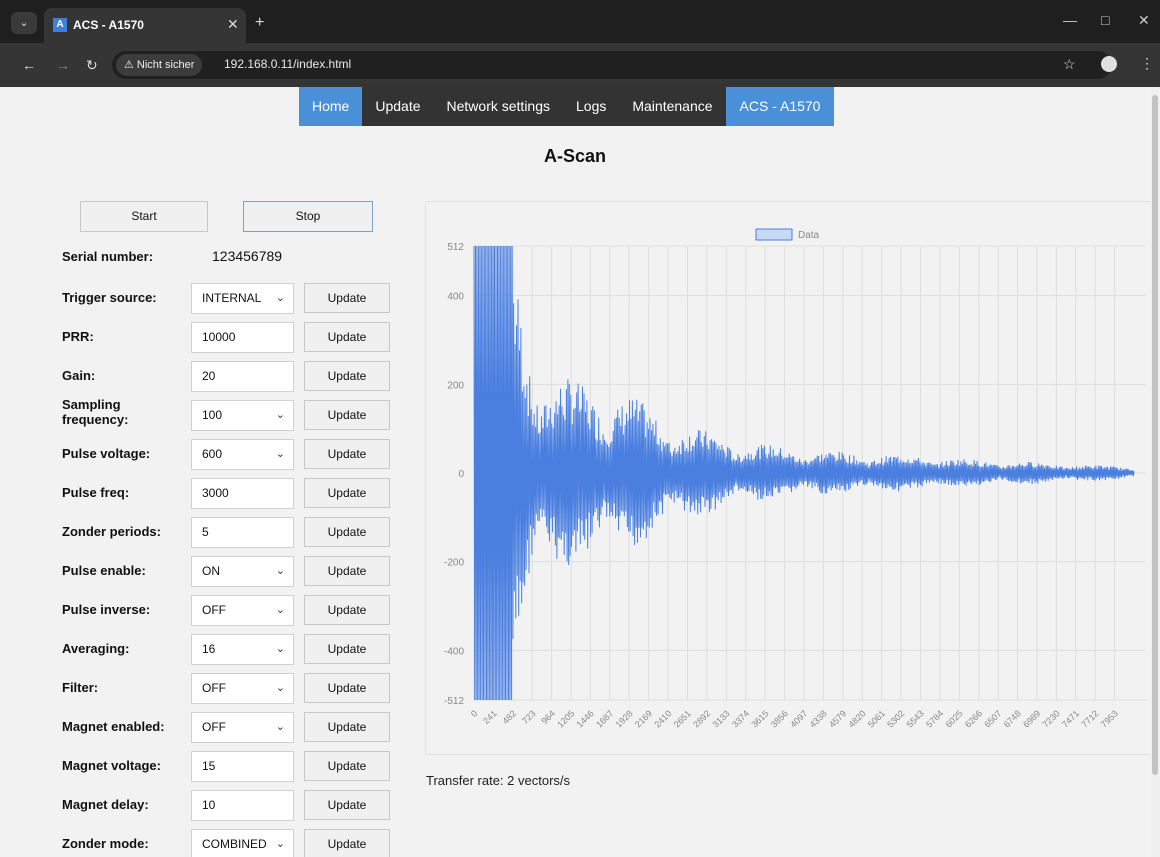 Image resolution: width=1160 pixels, height=857 pixels. Describe the element at coordinates (242, 805) in the screenshot. I see `setting-input: 10` at that location.